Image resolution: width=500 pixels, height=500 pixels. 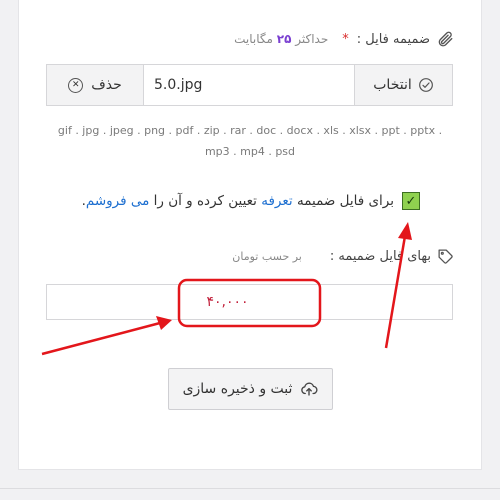 I want to click on delete-file-label: حذف, so click(x=106, y=85).